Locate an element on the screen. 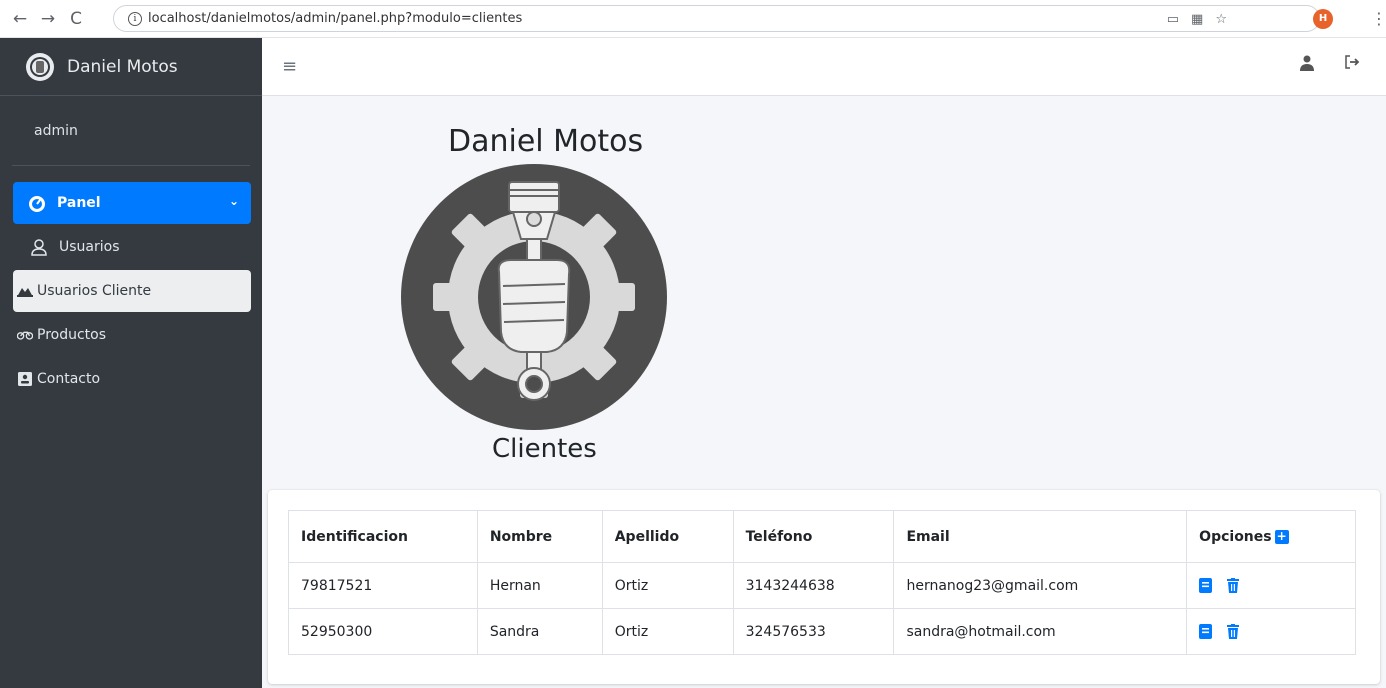 This screenshot has height=688, width=1386. sidebar-item-contacto: Contacto is located at coordinates (132, 379).